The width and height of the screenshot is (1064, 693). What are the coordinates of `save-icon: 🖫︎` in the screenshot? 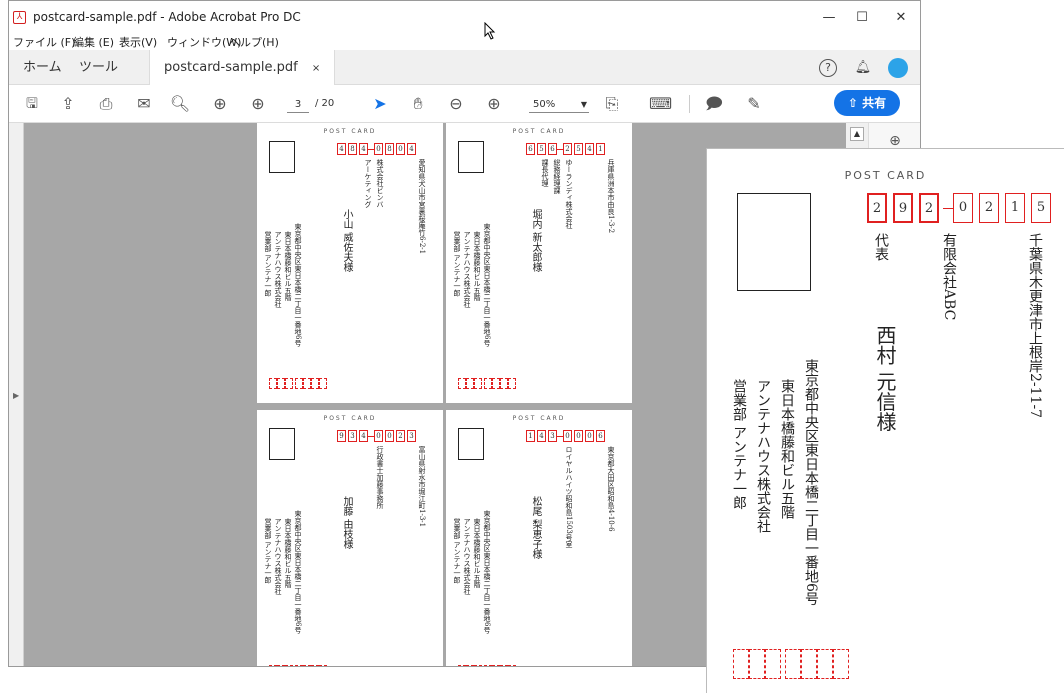 It's located at (32, 104).